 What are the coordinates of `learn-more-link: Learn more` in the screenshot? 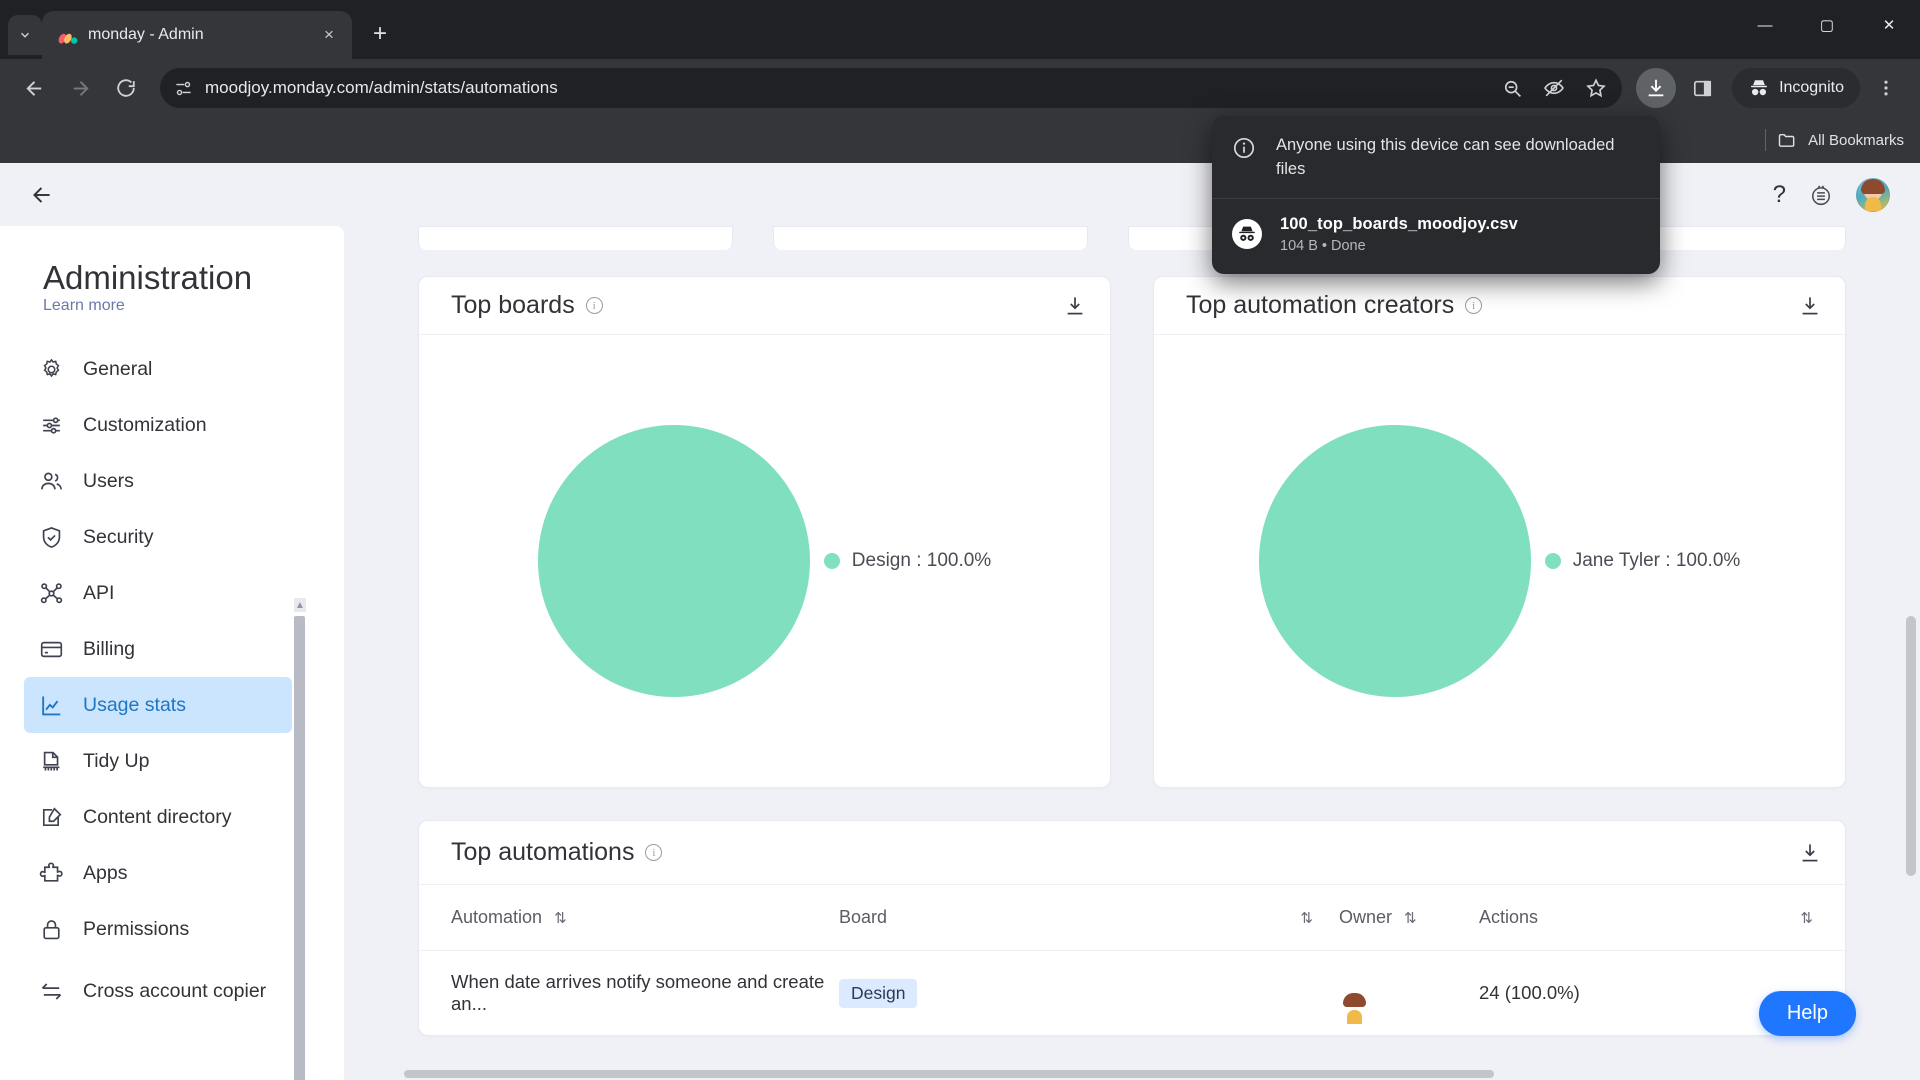 It's located at (62, 299).